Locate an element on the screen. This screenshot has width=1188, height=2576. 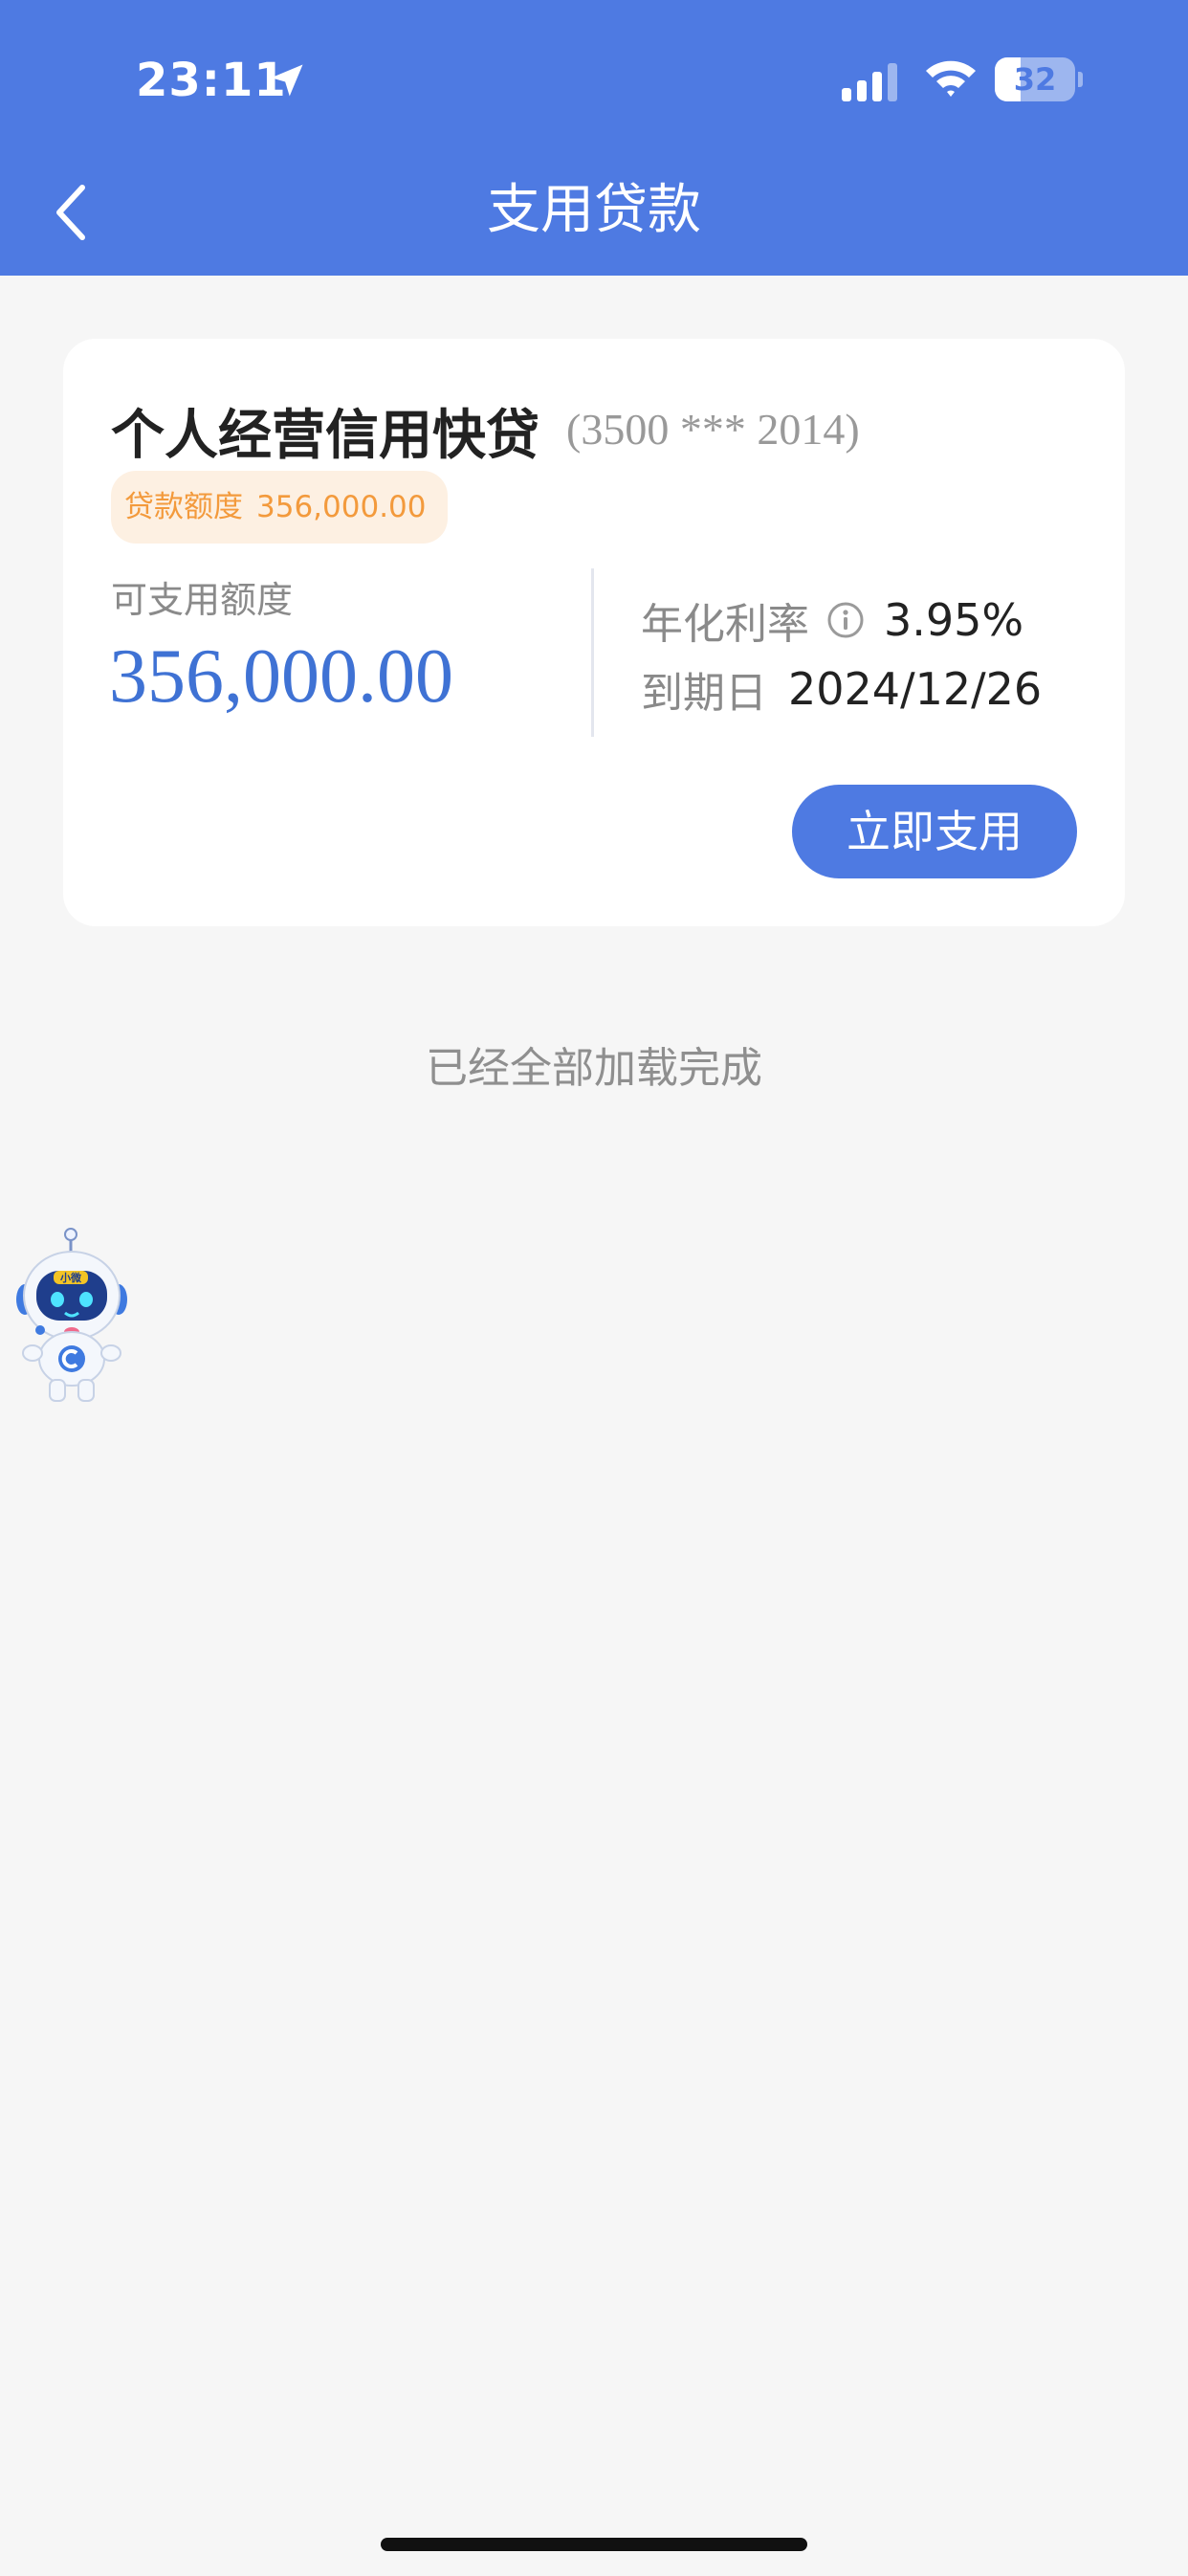
home-indicator is located at coordinates (594, 2544).